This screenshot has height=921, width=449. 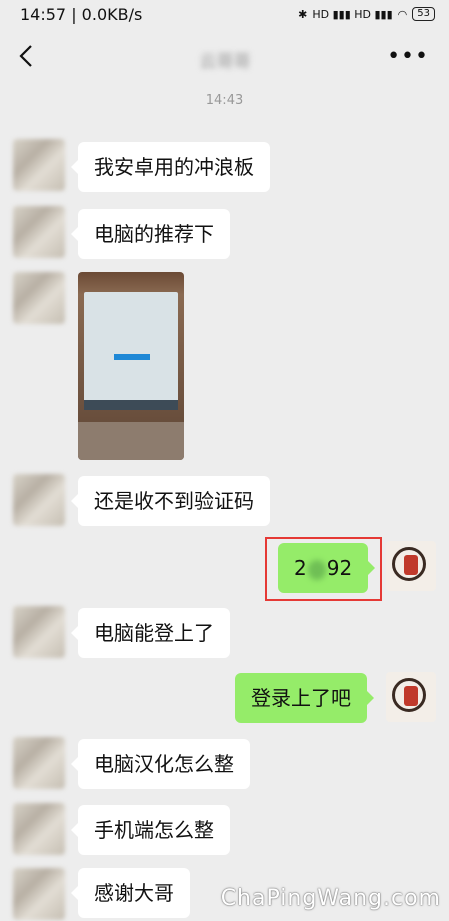 What do you see at coordinates (408, 56) in the screenshot?
I see `more-icon: •••` at bounding box center [408, 56].